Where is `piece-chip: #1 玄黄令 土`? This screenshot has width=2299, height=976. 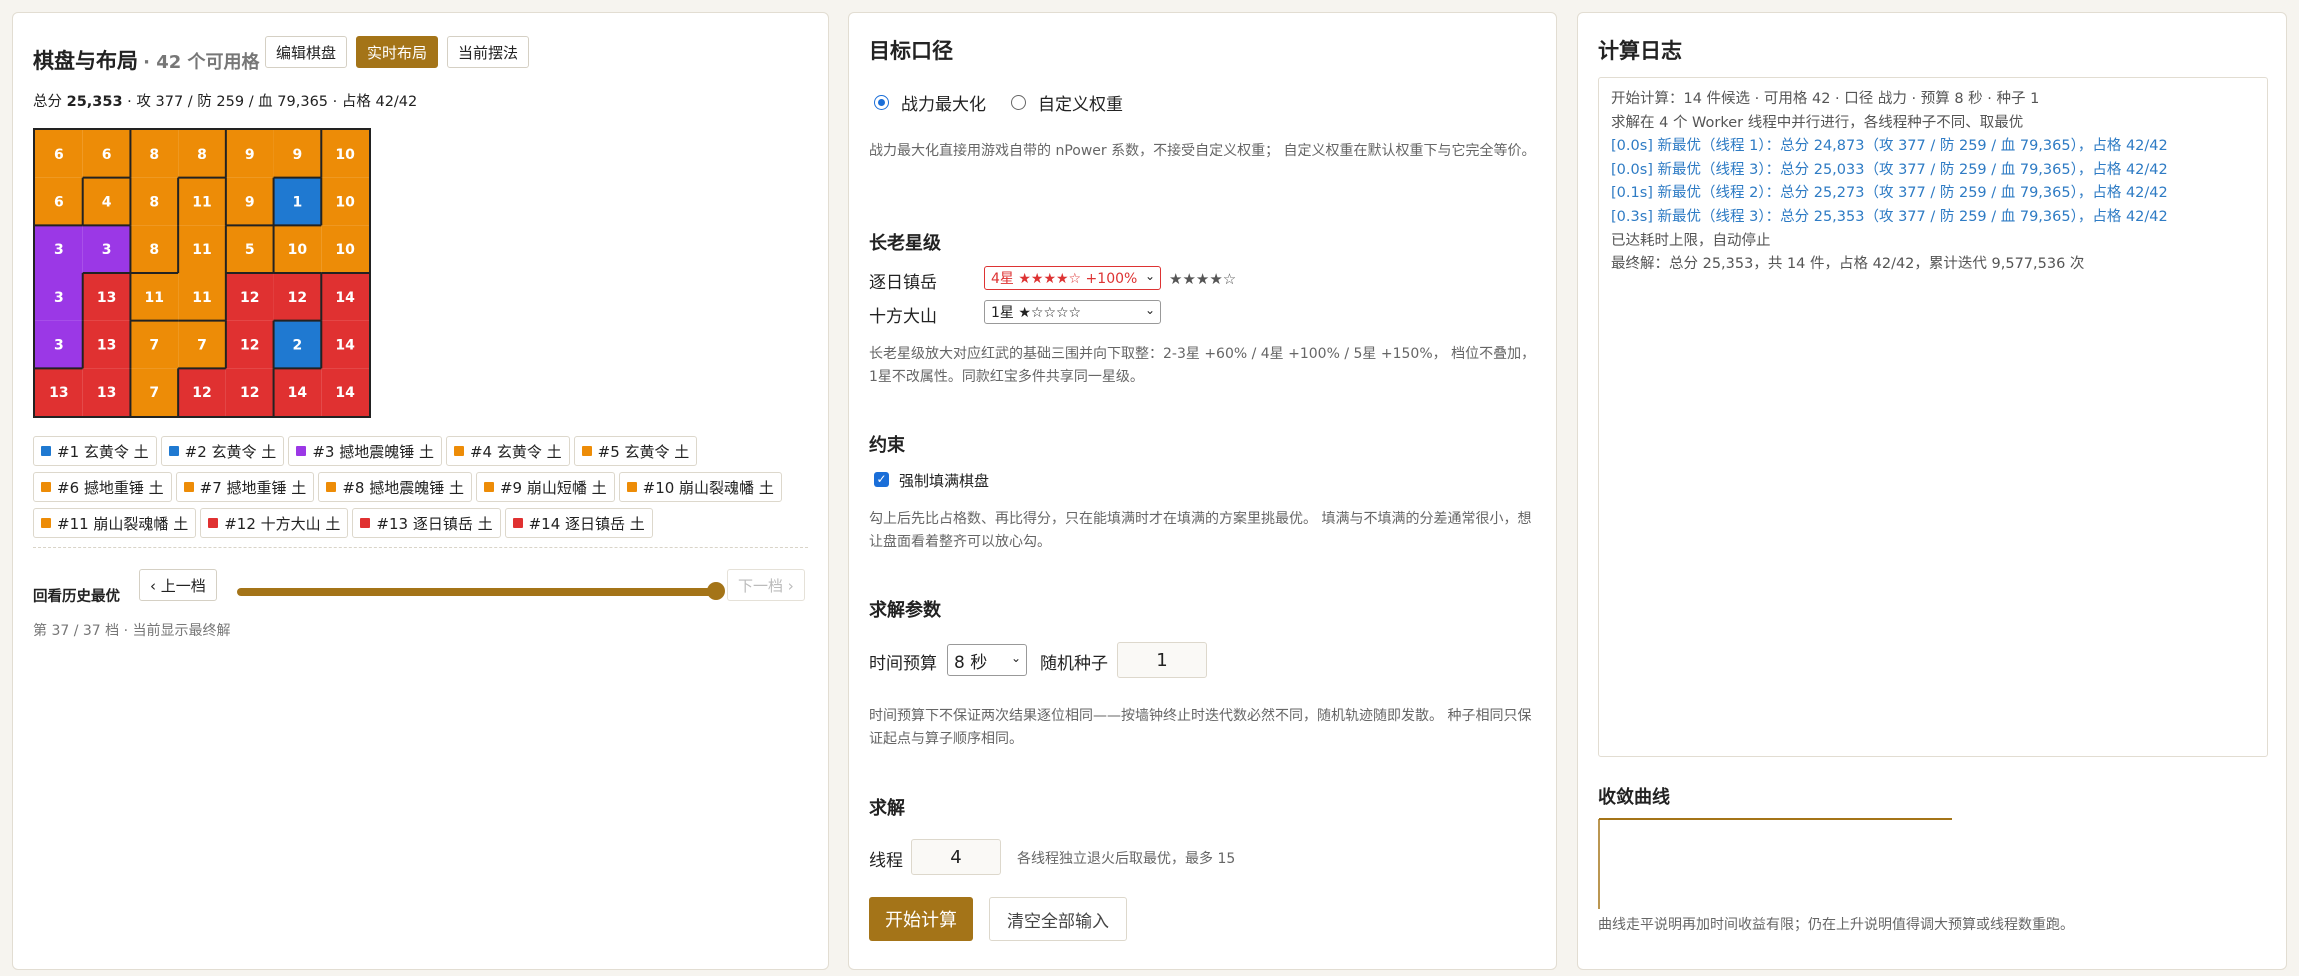 piece-chip: #1 玄黄令 土 is located at coordinates (95, 451).